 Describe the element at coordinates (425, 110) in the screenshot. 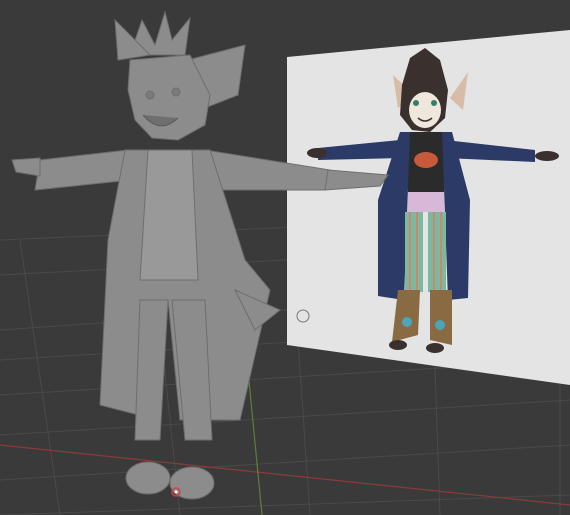

I see `reference-muzzle` at that location.